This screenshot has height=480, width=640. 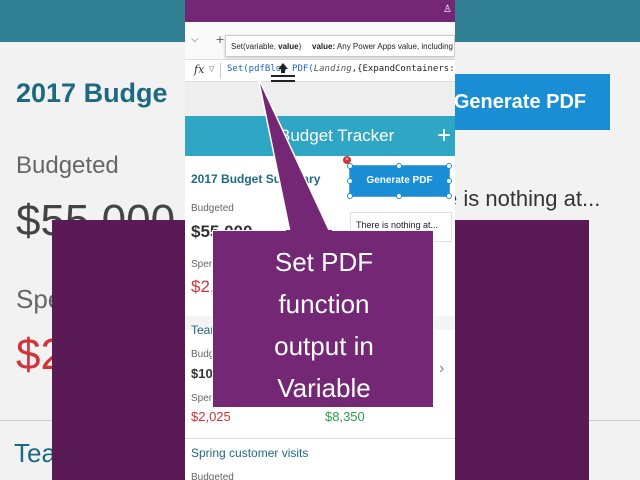 What do you see at coordinates (324, 262) in the screenshot?
I see `annotation-line: Set PDF` at bounding box center [324, 262].